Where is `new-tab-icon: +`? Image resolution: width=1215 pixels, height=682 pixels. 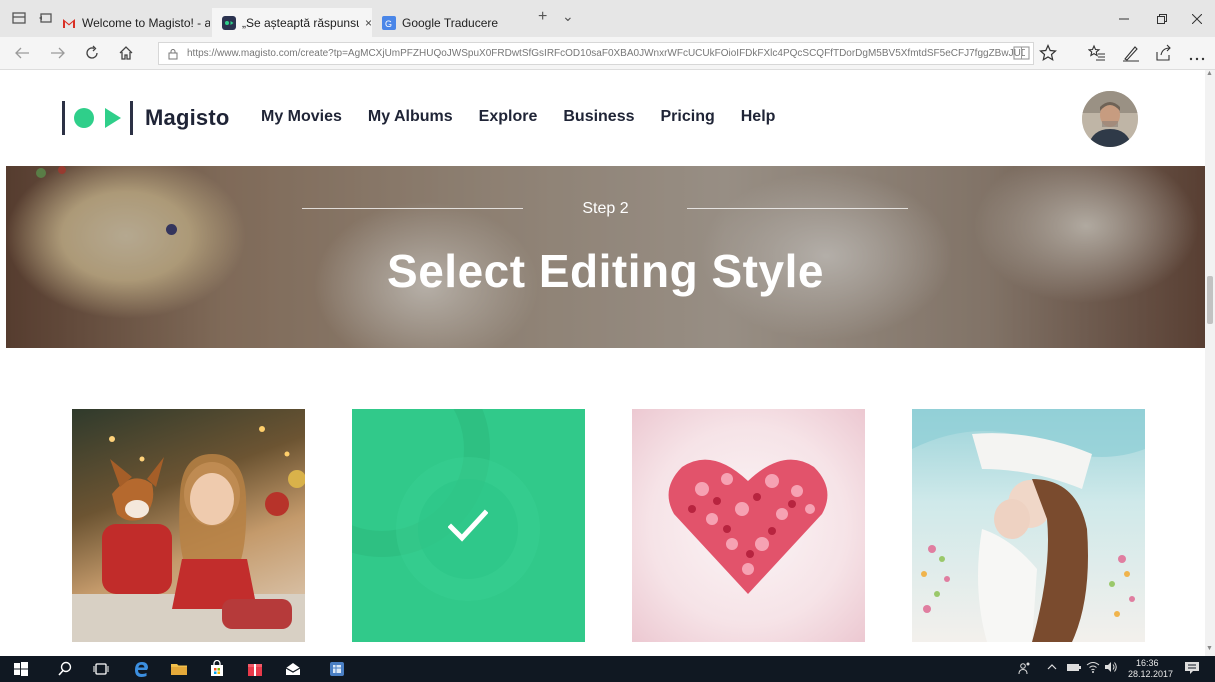
new-tab-icon: + is located at coordinates (542, 17).